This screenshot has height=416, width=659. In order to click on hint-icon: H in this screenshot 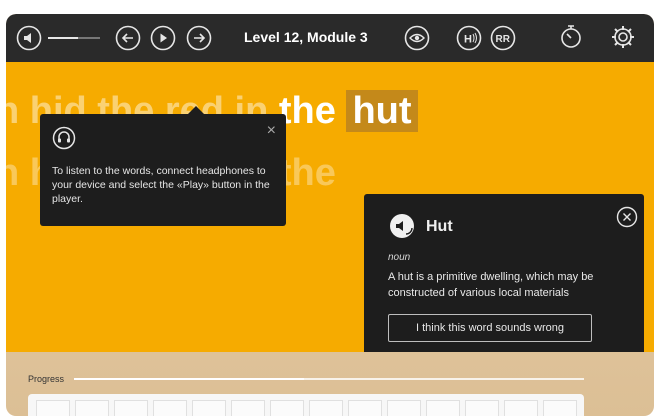, I will do `click(469, 38)`.